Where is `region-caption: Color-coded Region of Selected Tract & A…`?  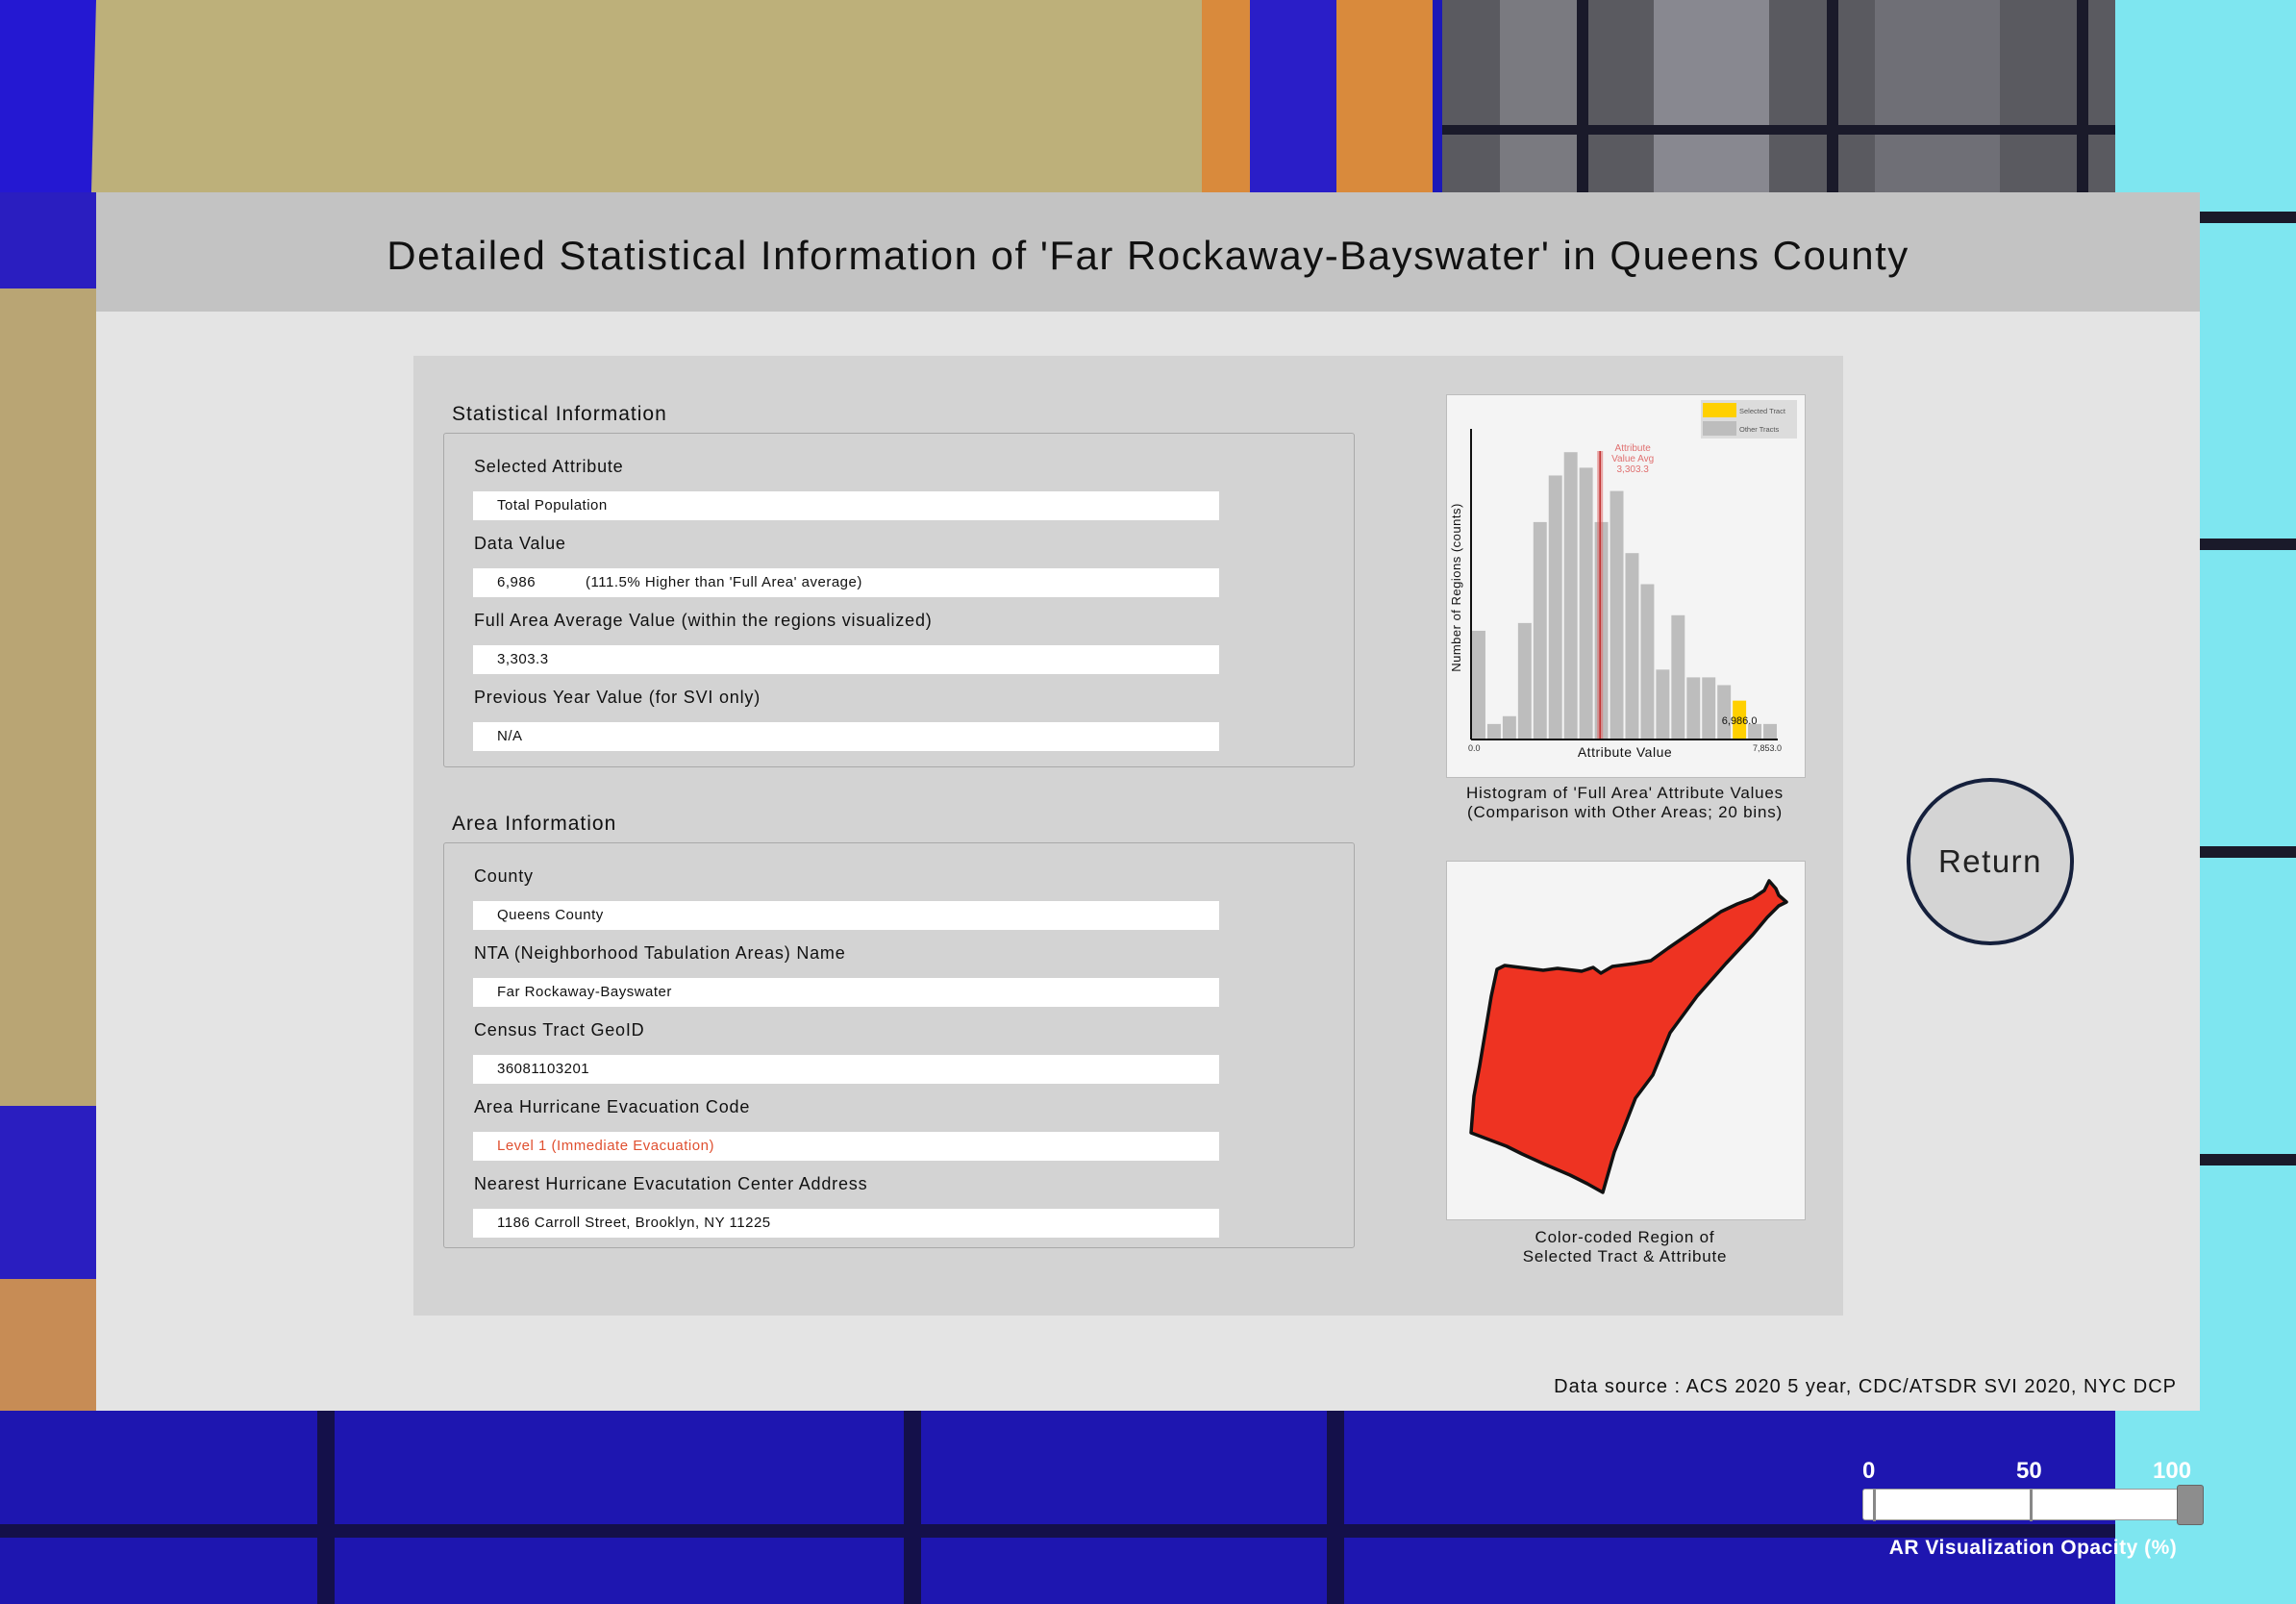 region-caption: Color-coded Region of Selected Tract & A… is located at coordinates (1625, 1247).